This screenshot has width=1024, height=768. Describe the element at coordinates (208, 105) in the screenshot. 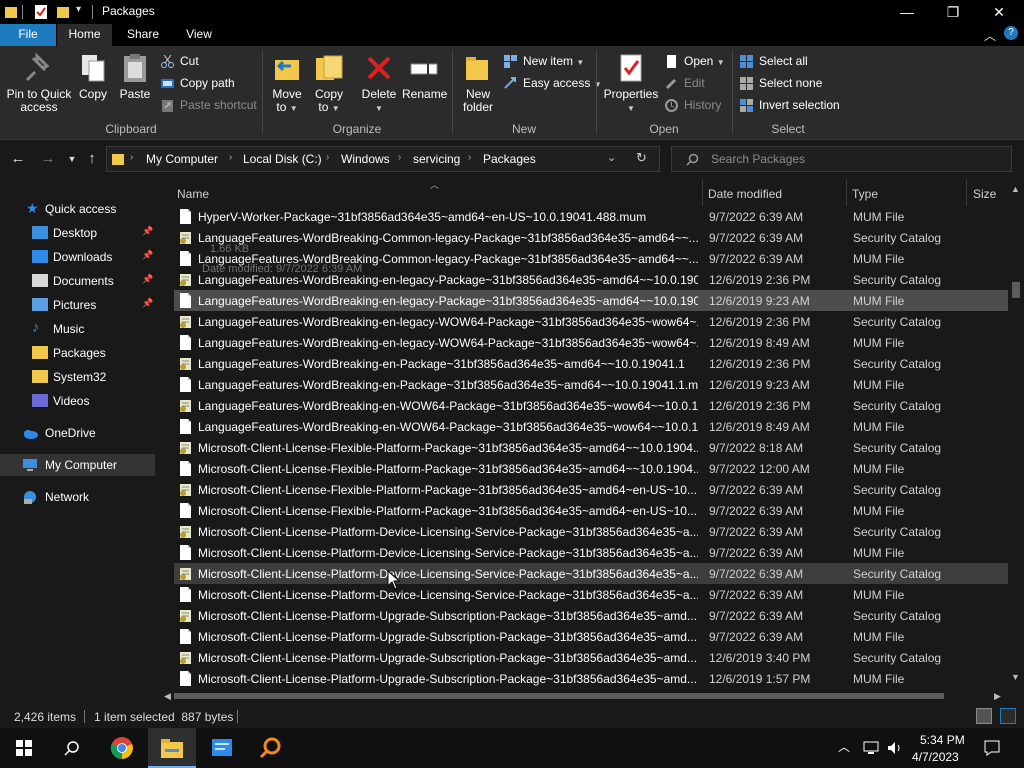

I see `paste-shortcut-button: Paste shortcut` at that location.